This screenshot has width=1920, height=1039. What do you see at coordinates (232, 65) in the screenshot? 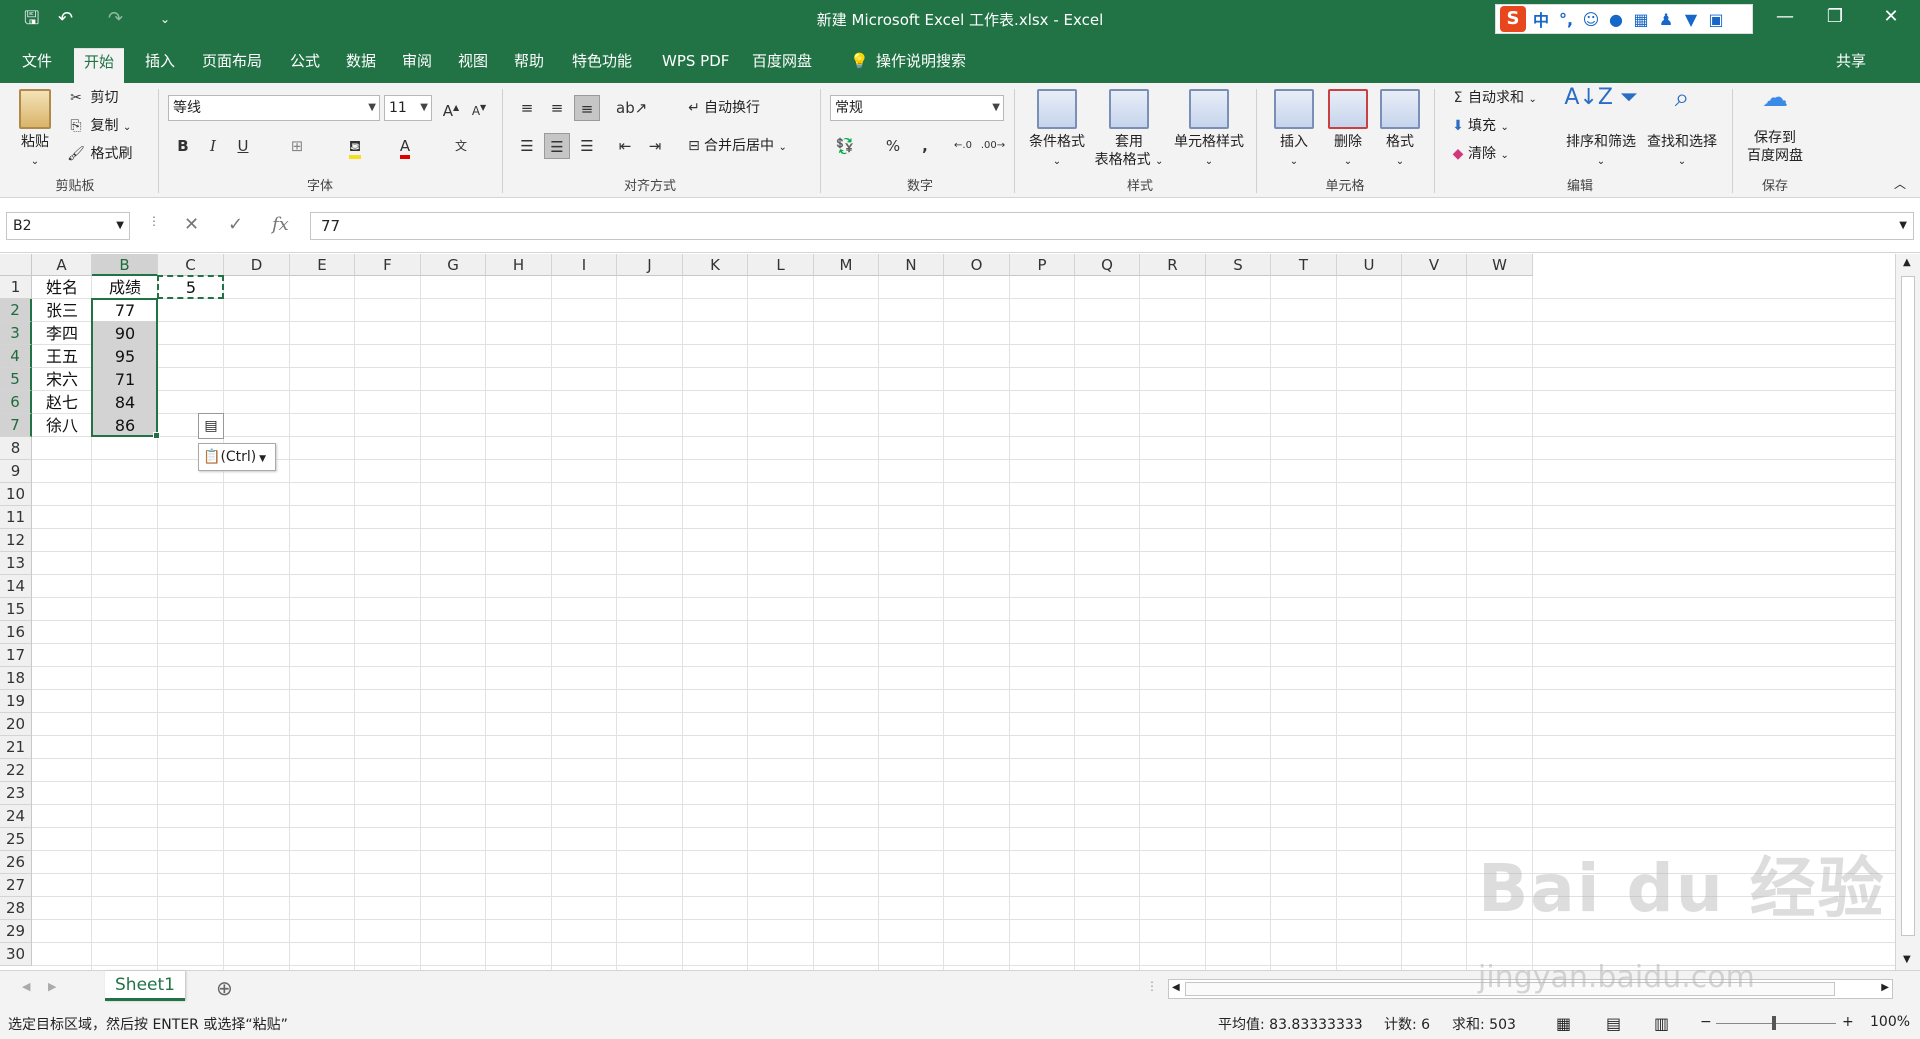
I see `tab-page-layout: 页面布局` at bounding box center [232, 65].